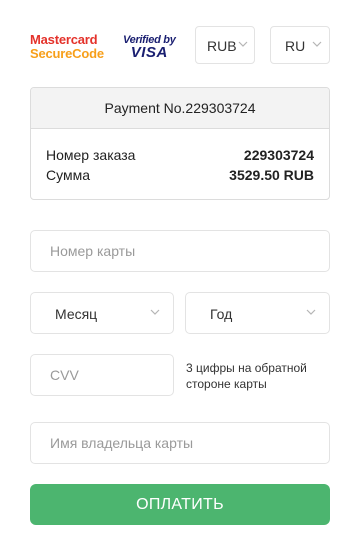 Image resolution: width=360 pixels, height=554 pixels. I want to click on order-number-value: 229303724, so click(278, 155).